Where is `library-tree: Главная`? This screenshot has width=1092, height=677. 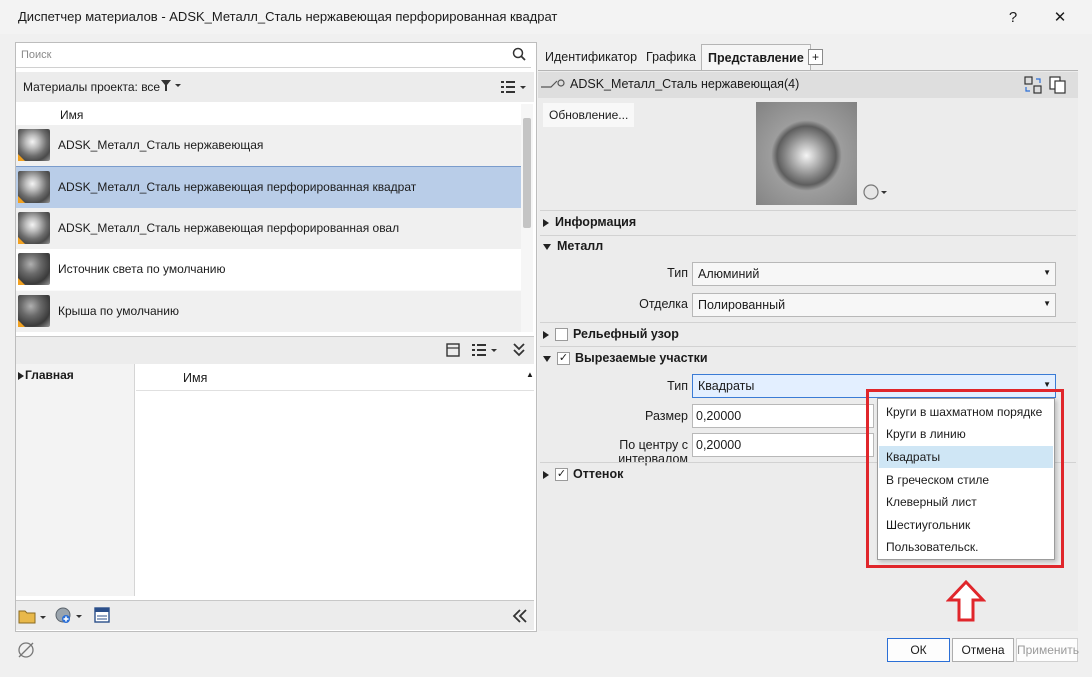 library-tree: Главная is located at coordinates (75, 480).